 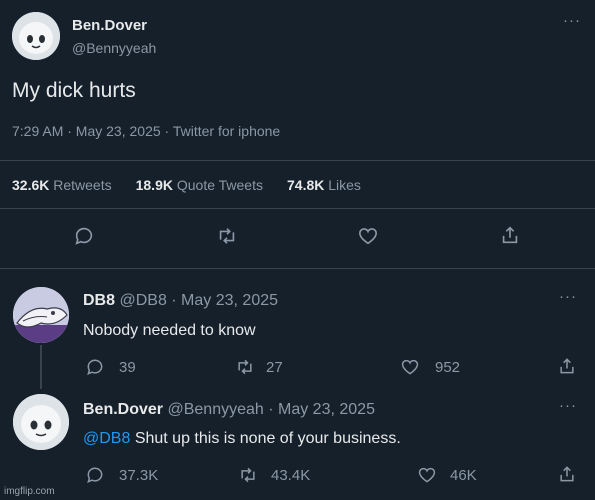 What do you see at coordinates (463, 475) in the screenshot?
I see `like-count: 46K` at bounding box center [463, 475].